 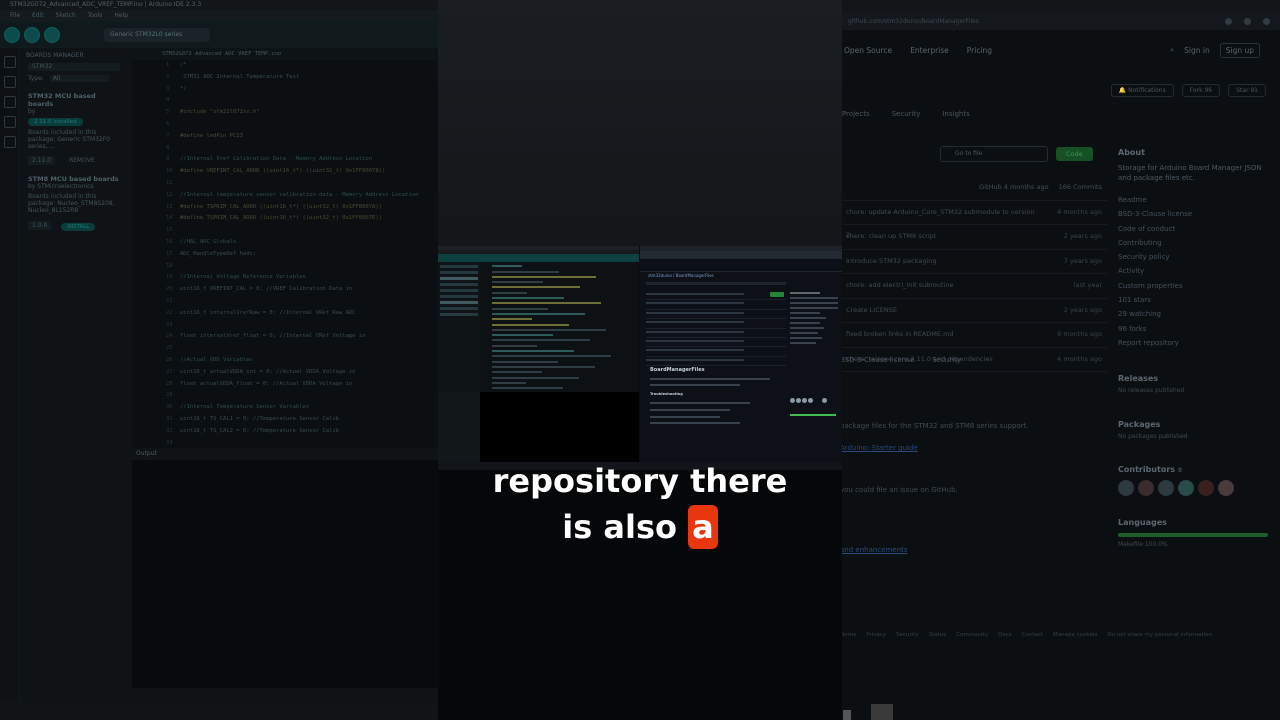 I want to click on footer-link: Docs, so click(x=1005, y=635).